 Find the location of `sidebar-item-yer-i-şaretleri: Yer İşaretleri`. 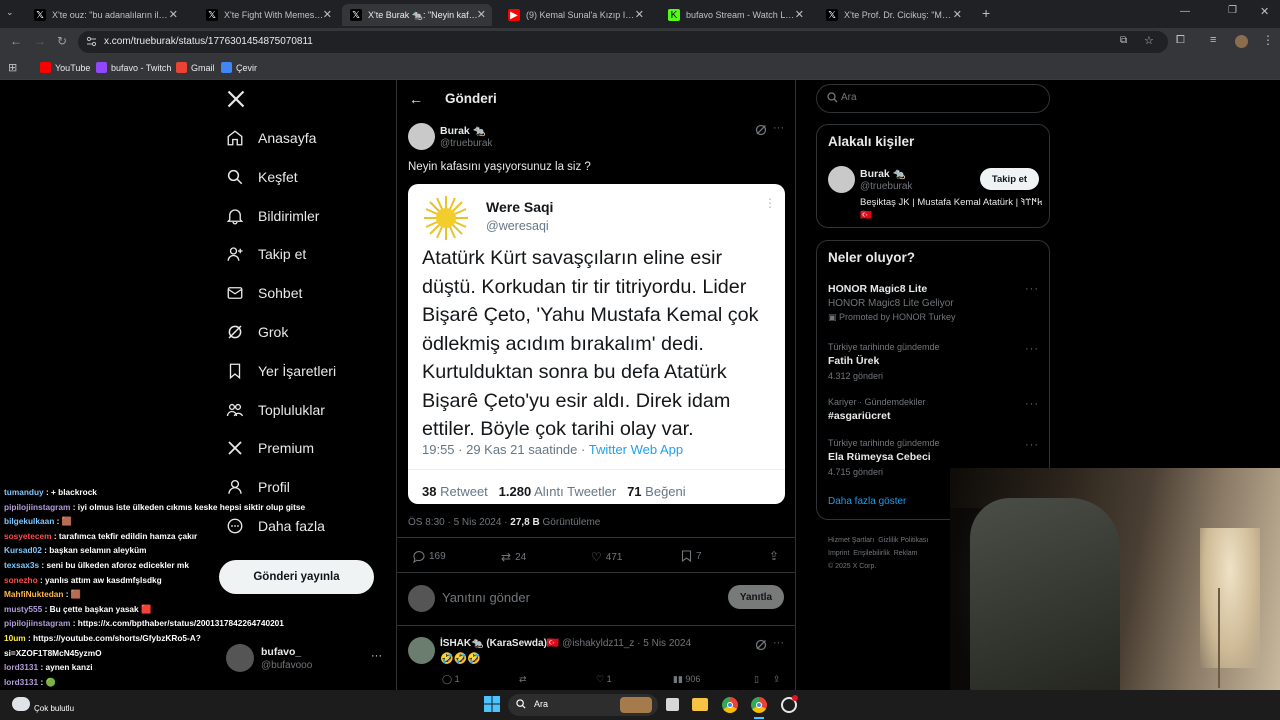

sidebar-item-yer-i-şaretleri: Yer İşaretleri is located at coordinates (281, 371).